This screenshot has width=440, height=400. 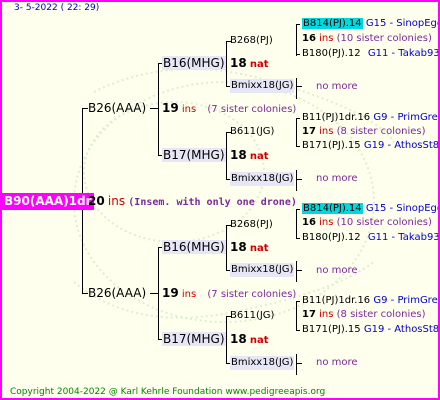 I want to click on parent-top-note: (7 sister colonies), so click(x=252, y=109).